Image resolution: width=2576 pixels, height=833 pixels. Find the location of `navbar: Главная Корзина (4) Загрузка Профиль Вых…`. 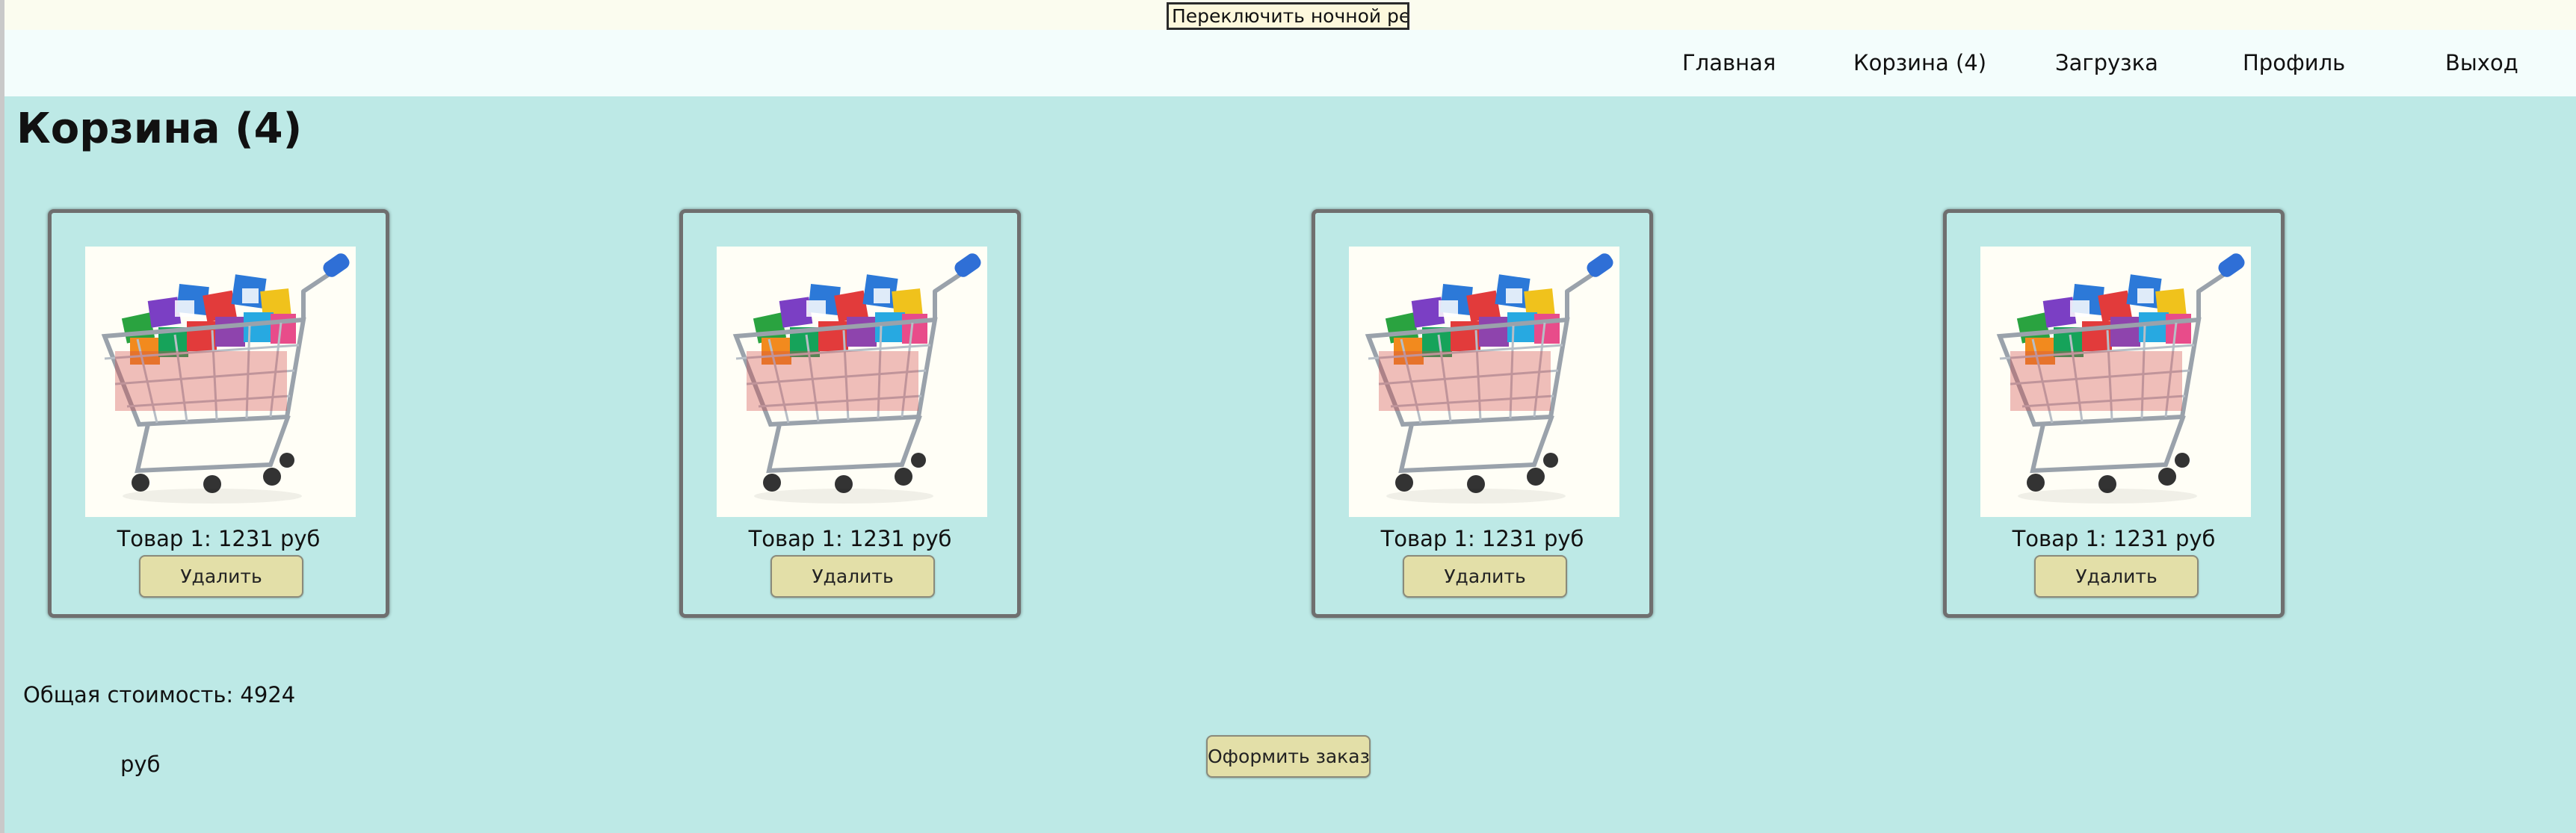

navbar: Главная Корзина (4) Загрузка Профиль Вых… is located at coordinates (1290, 63).